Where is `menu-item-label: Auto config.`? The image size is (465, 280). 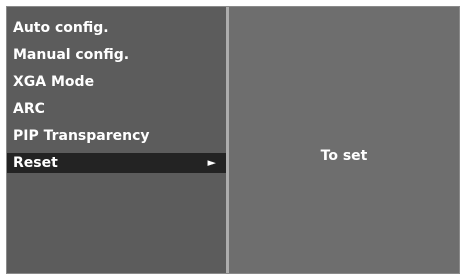 menu-item-label: Auto config. is located at coordinates (61, 28).